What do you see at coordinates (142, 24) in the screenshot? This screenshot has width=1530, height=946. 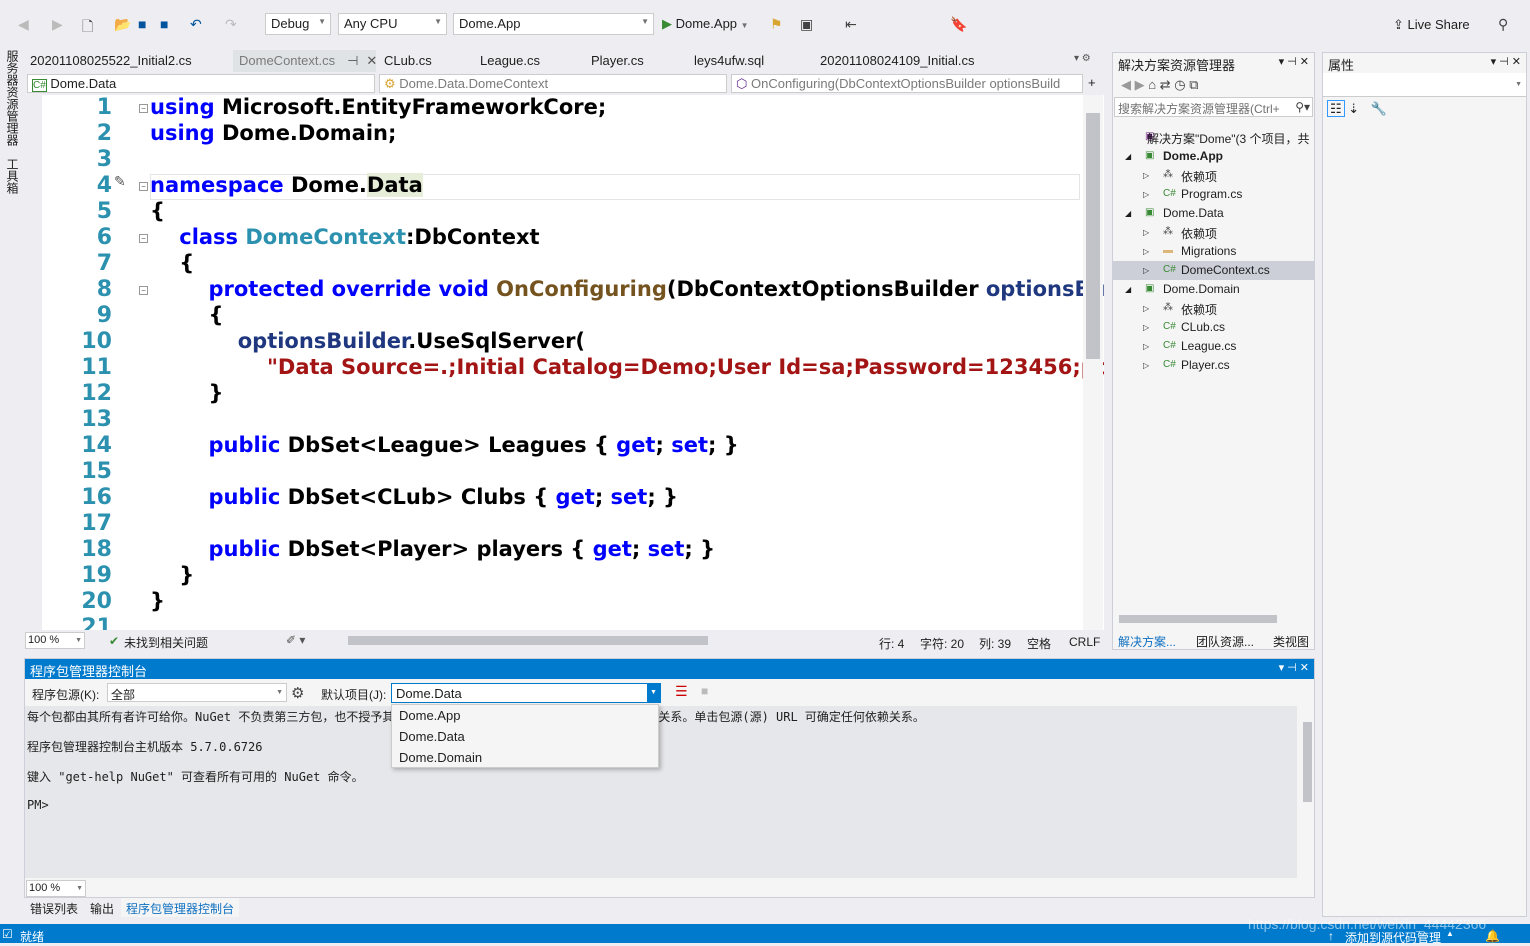 I see `save-icon: ■` at bounding box center [142, 24].